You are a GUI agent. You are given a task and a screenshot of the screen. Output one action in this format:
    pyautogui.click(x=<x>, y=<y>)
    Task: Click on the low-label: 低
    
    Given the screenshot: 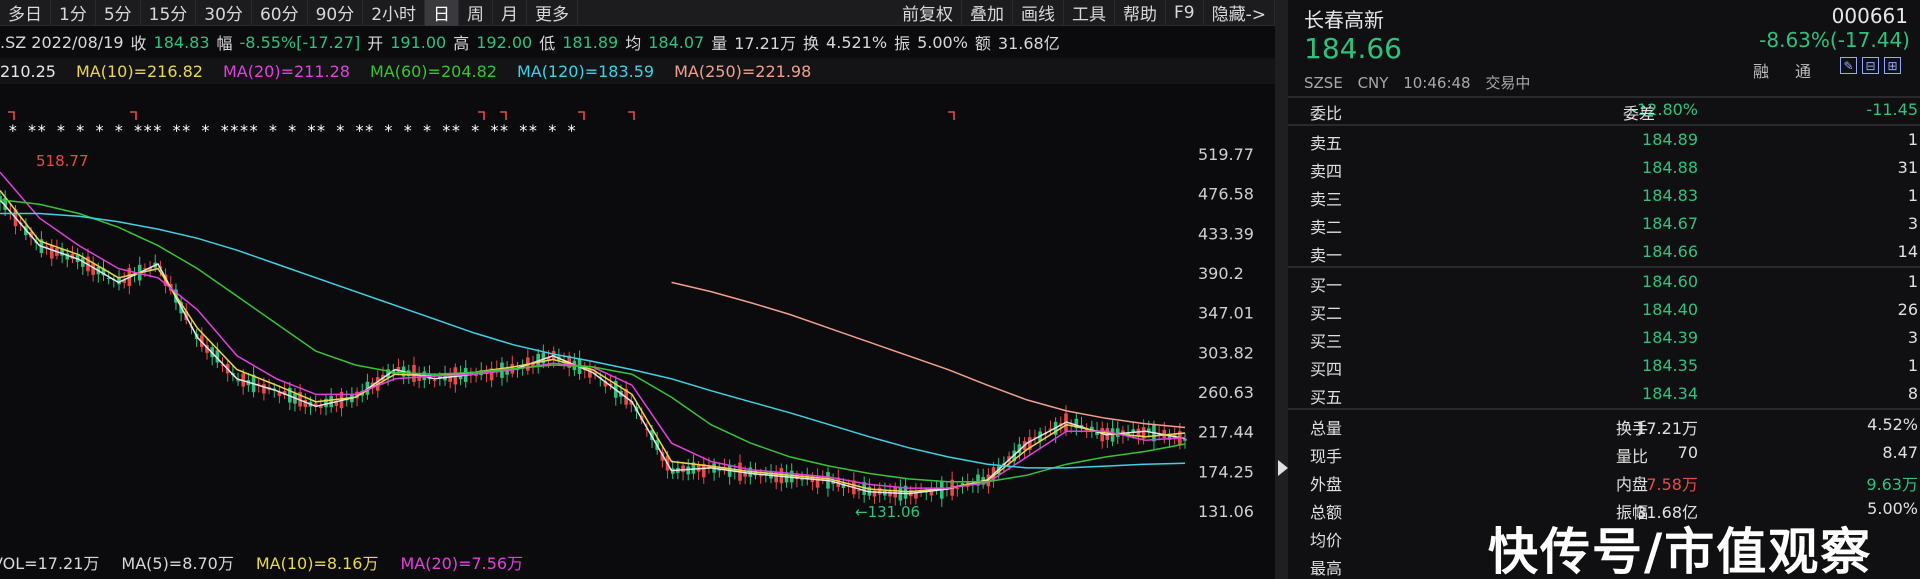 What is the action you would take?
    pyautogui.click(x=547, y=43)
    